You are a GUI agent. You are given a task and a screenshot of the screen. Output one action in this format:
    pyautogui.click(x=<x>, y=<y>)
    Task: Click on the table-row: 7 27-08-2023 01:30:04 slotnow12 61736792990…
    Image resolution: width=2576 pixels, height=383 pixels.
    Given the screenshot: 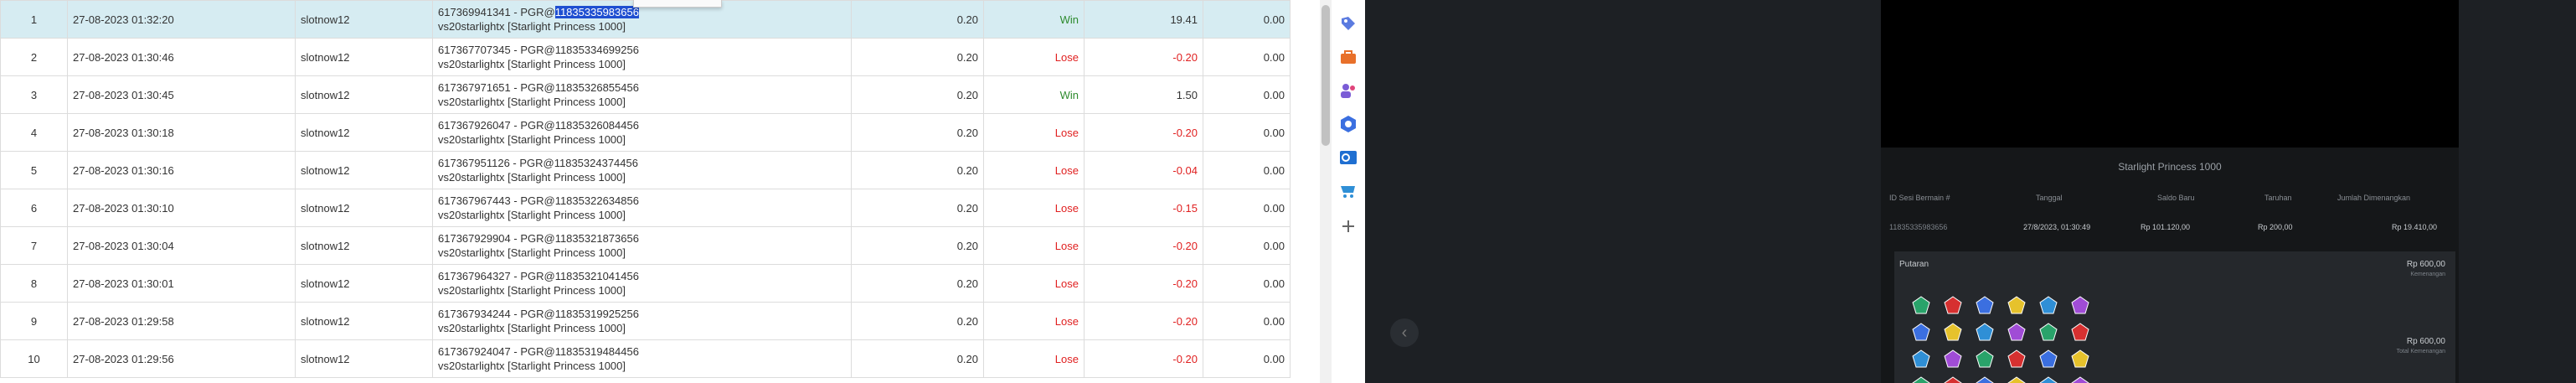 What is the action you would take?
    pyautogui.click(x=645, y=245)
    